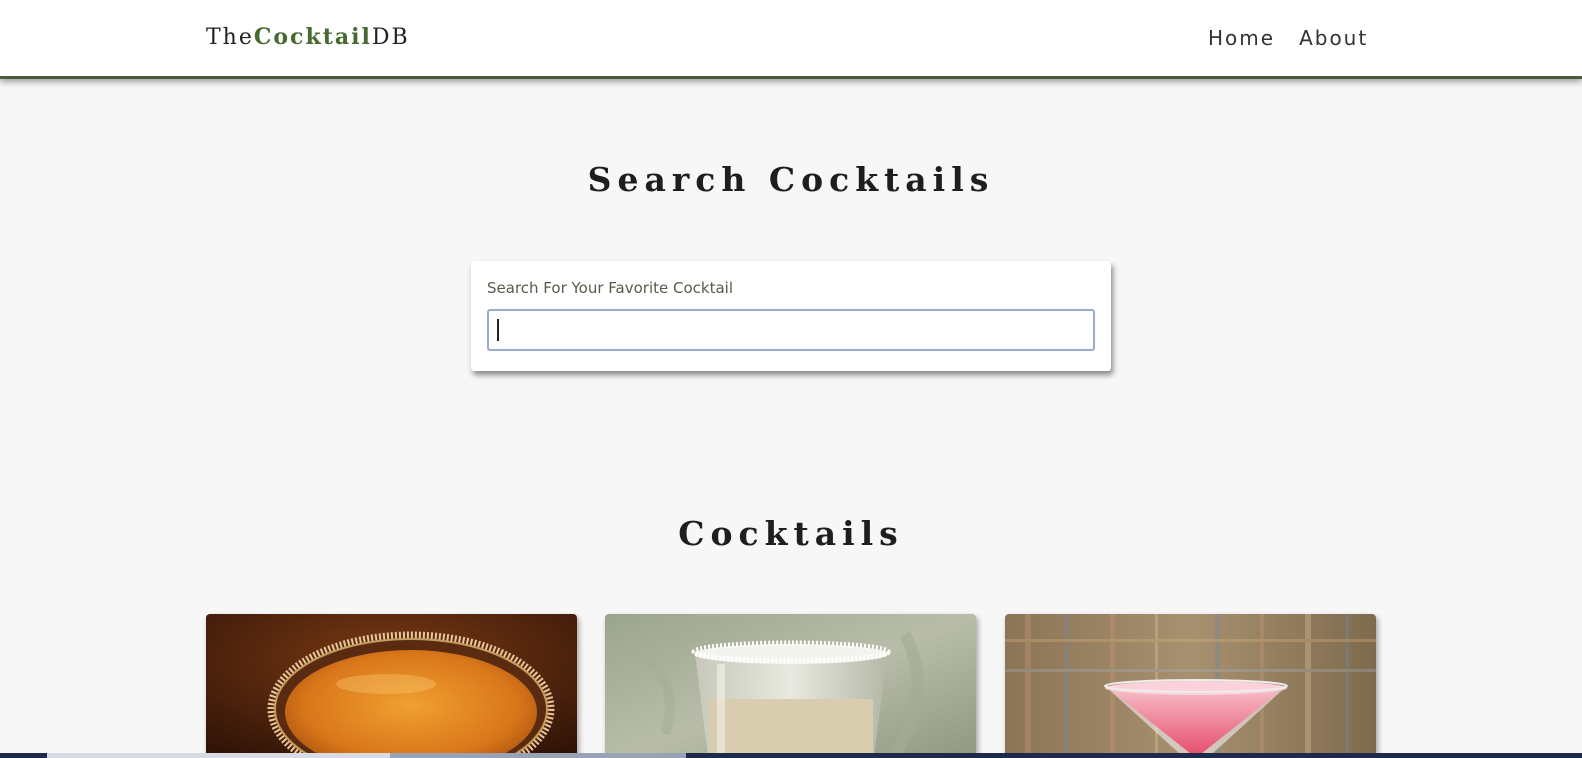  I want to click on amber-martini-sugar-rim-image, so click(391, 686).